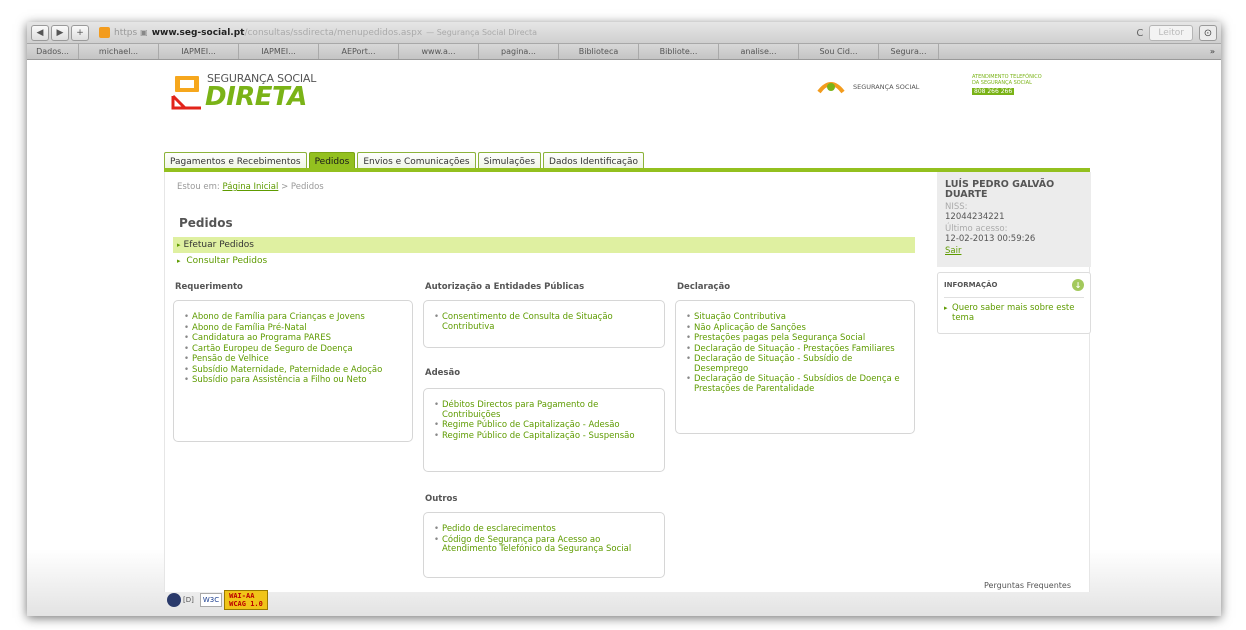  Describe the element at coordinates (293, 317) in the screenshot. I see `list-item: Abono de Família para Crianças e Jovens` at that location.